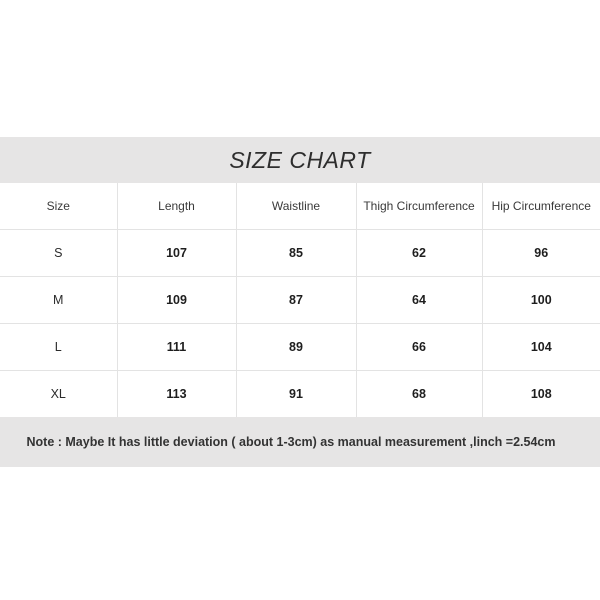 This screenshot has width=600, height=600. Describe the element at coordinates (419, 300) in the screenshot. I see `cell-thigh: 64` at that location.